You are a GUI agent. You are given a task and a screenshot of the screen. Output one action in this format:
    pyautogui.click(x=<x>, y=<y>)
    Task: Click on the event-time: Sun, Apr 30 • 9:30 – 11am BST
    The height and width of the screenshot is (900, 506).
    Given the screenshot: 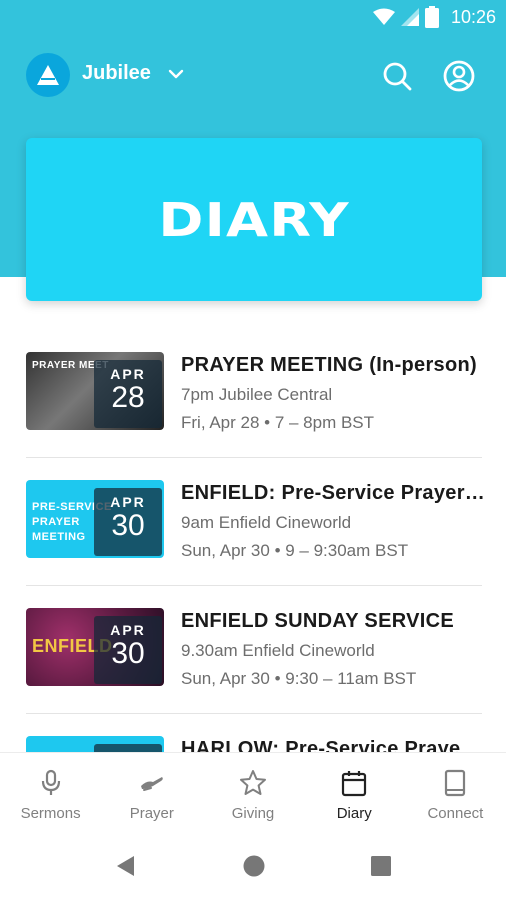 What is the action you would take?
    pyautogui.click(x=299, y=678)
    